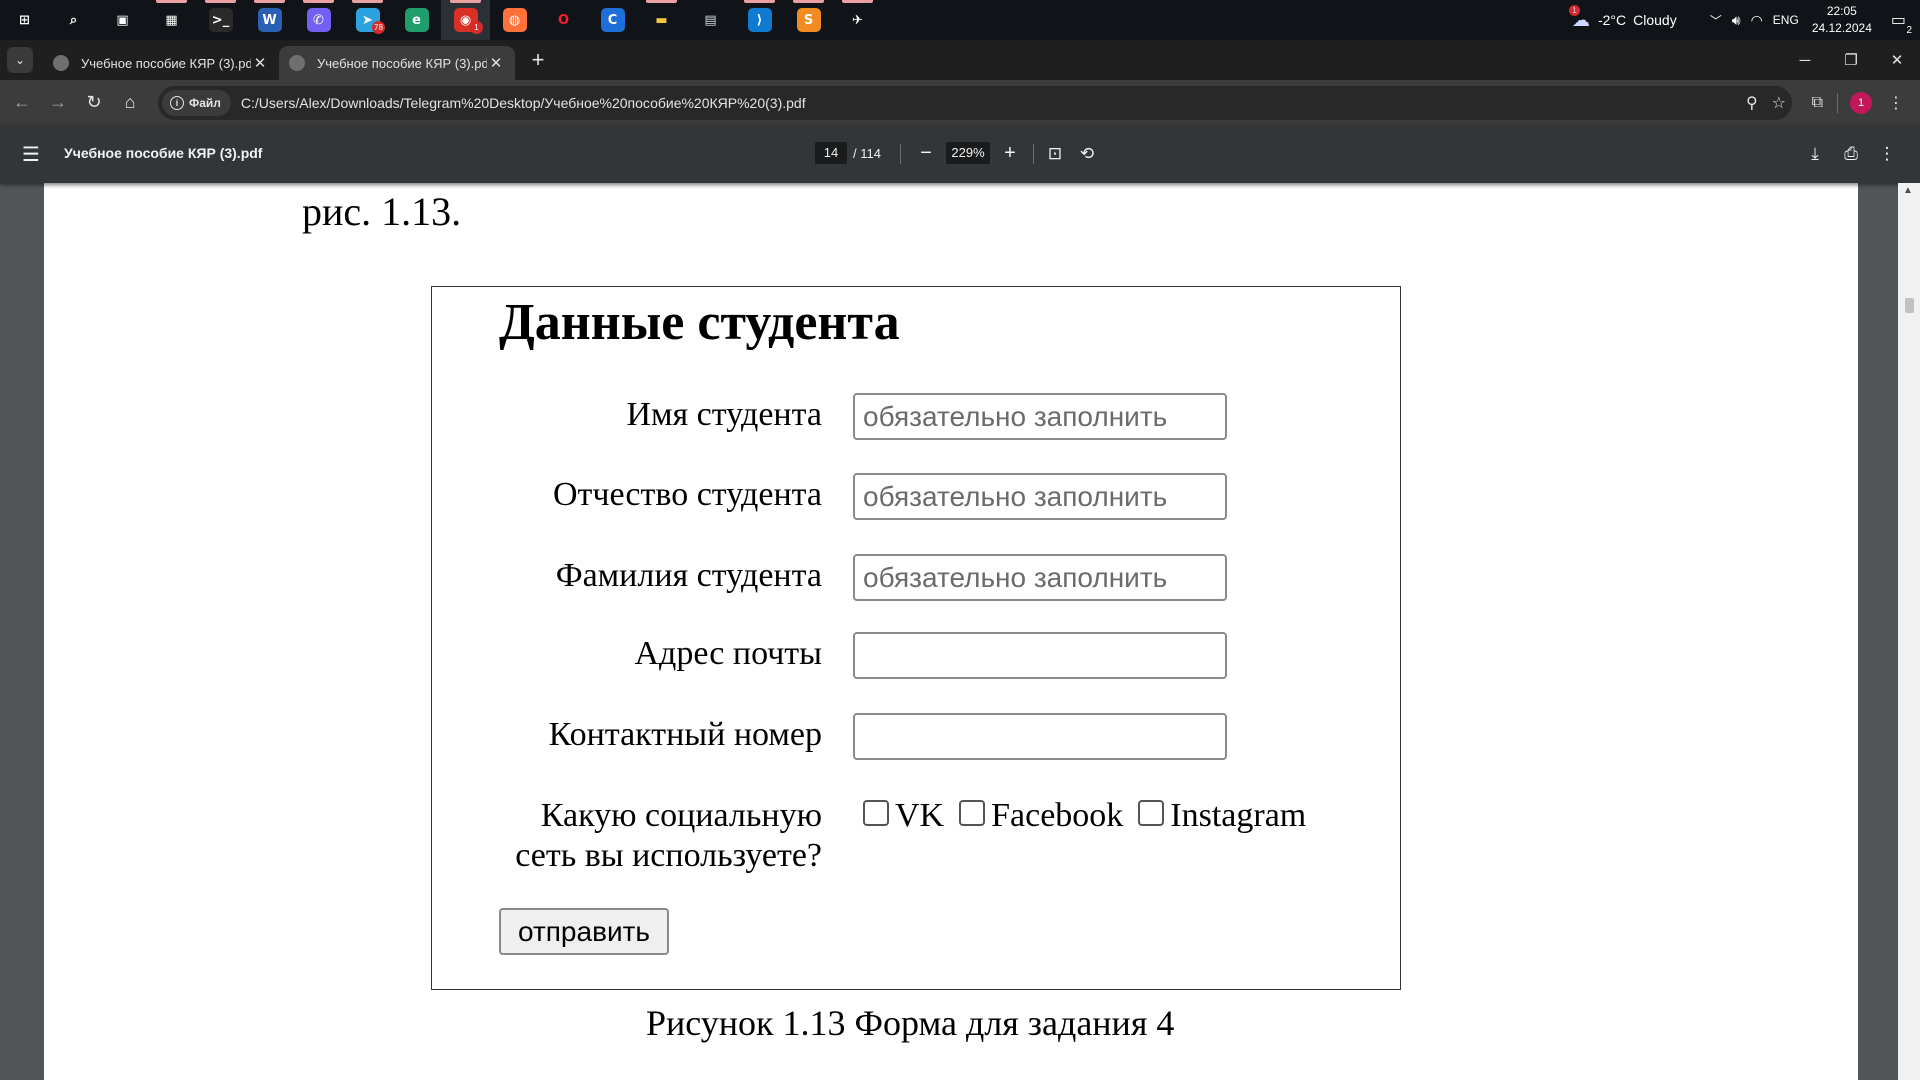 This screenshot has width=1920, height=1080. I want to click on clock-time: 22:05, so click(1841, 11).